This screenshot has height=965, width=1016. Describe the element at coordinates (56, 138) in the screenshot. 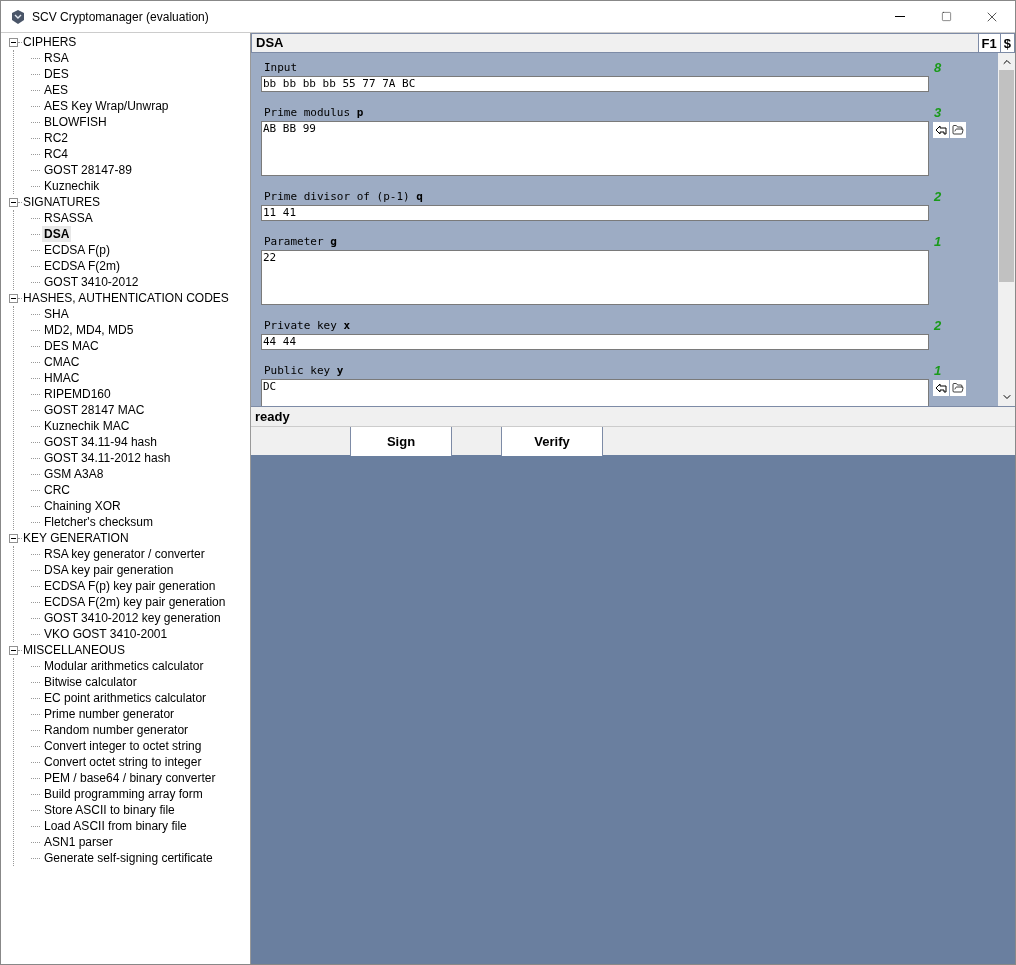

I see `tree-item: RC2` at that location.